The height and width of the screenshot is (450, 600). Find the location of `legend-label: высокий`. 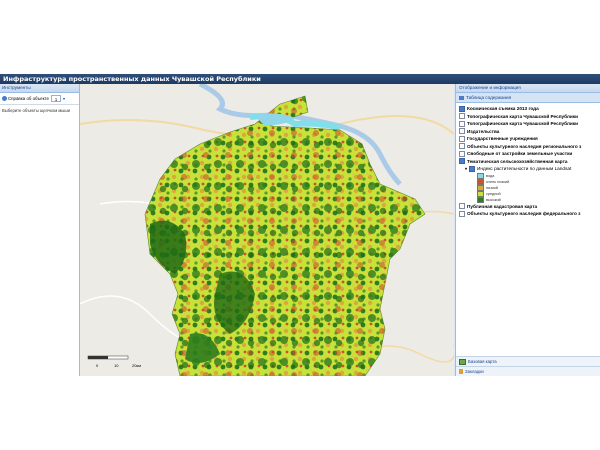

legend-label: высокий is located at coordinates (493, 199).